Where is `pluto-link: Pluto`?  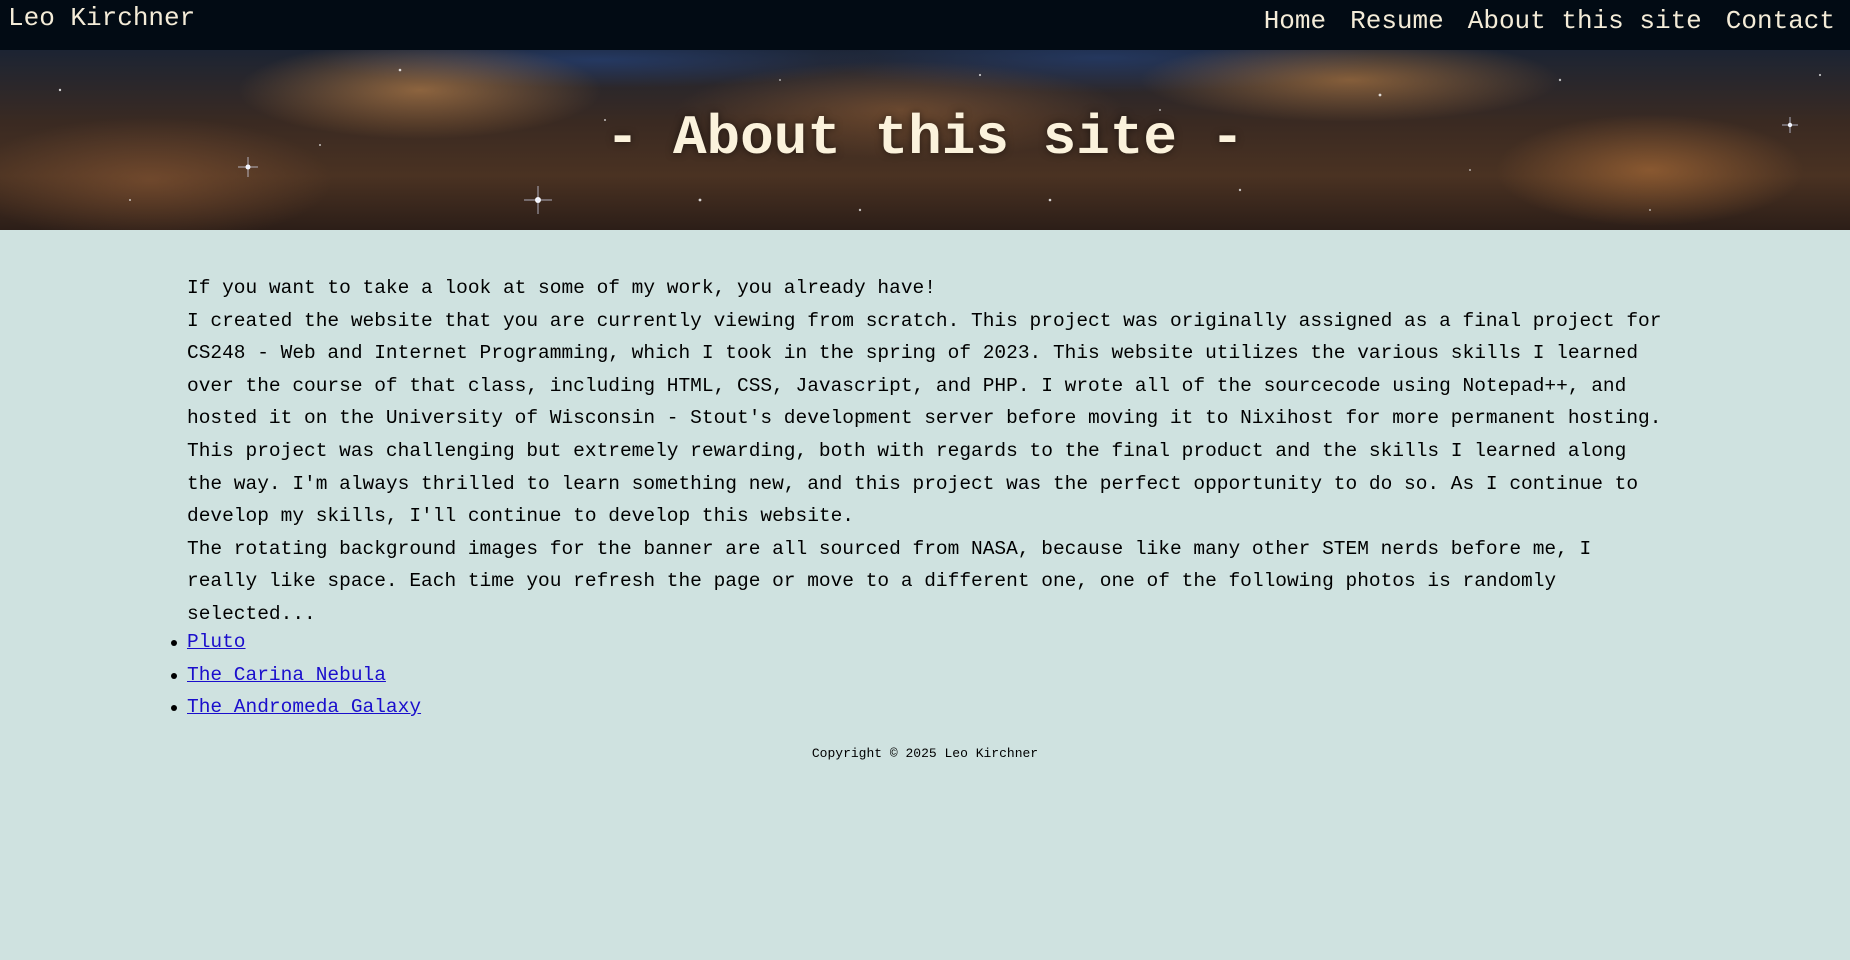
pluto-link: Pluto is located at coordinates (216, 642).